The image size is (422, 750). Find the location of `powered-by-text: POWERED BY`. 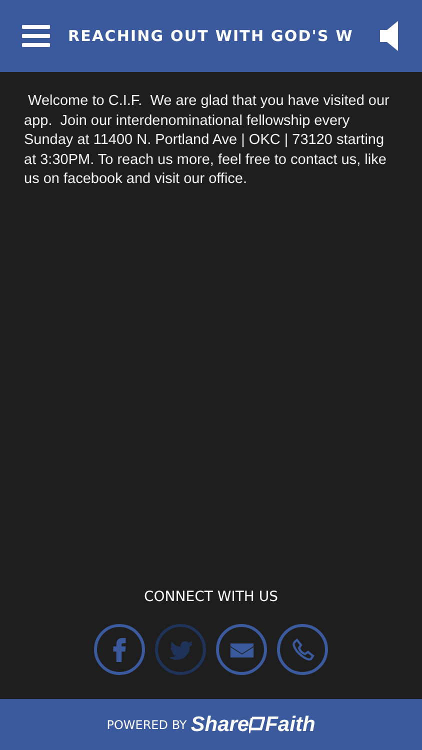

powered-by-text: POWERED BY is located at coordinates (146, 725).